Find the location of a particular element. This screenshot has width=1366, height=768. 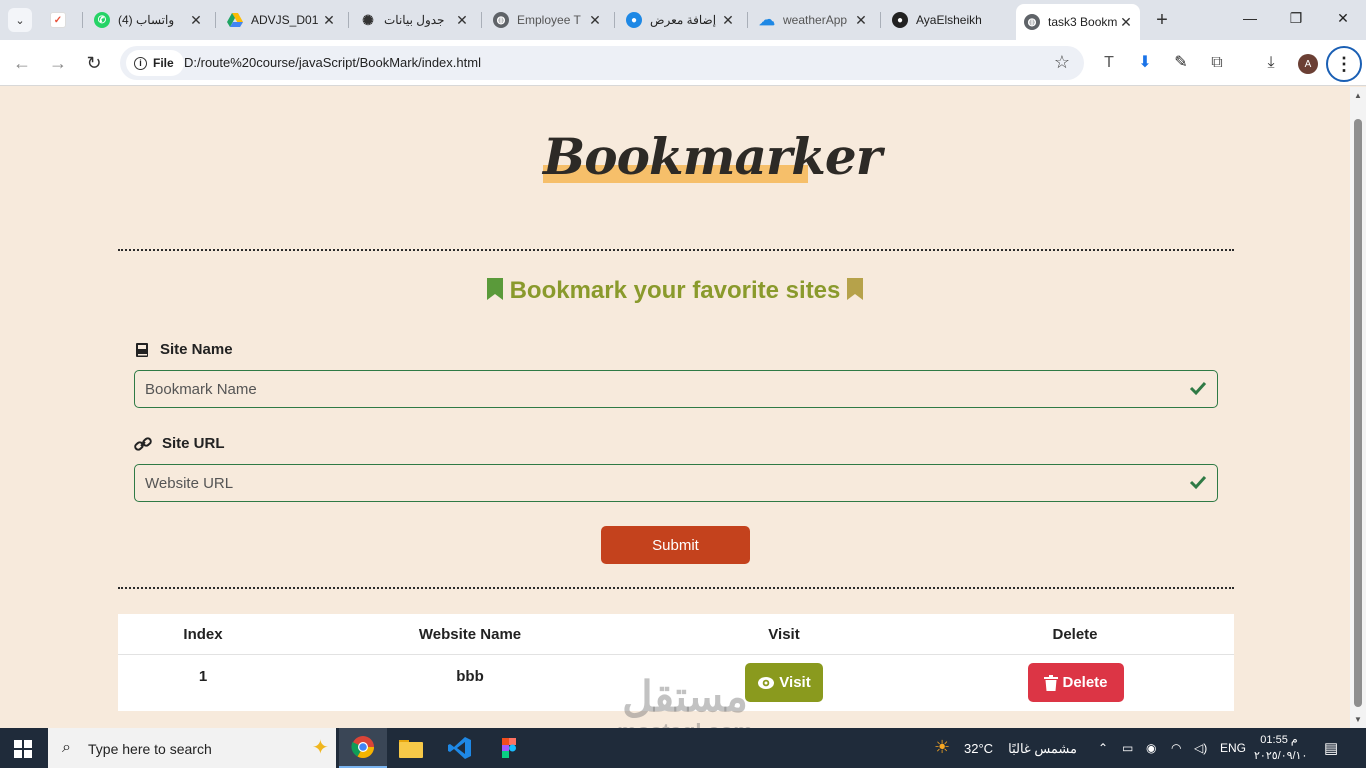

table-header-visit: Visit is located at coordinates (784, 634).